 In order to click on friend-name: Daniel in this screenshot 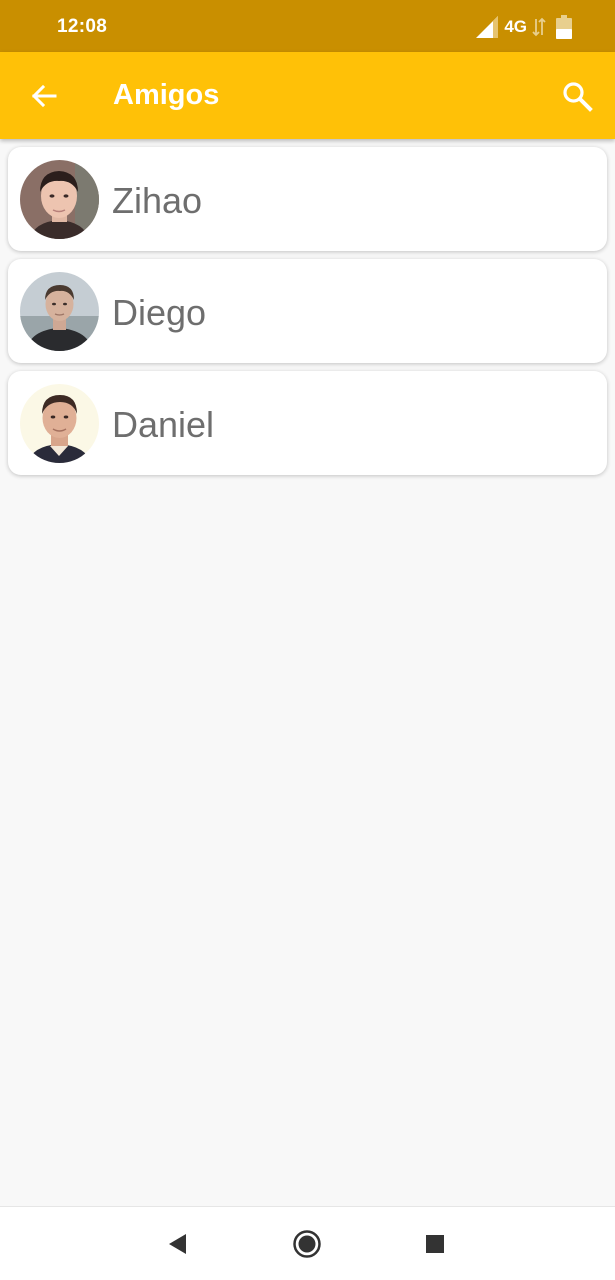, I will do `click(163, 424)`.